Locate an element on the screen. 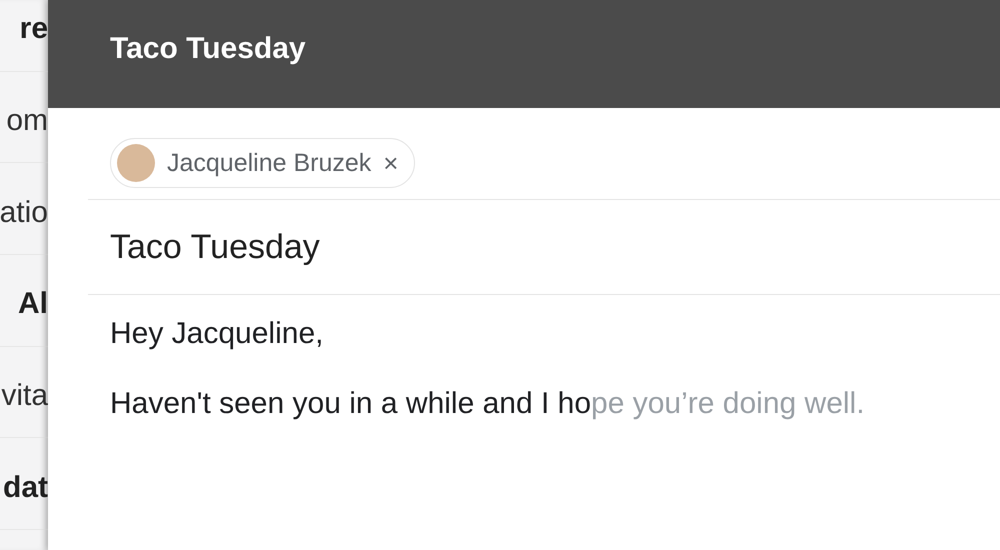  email-subject: Al is located at coordinates (33, 304).